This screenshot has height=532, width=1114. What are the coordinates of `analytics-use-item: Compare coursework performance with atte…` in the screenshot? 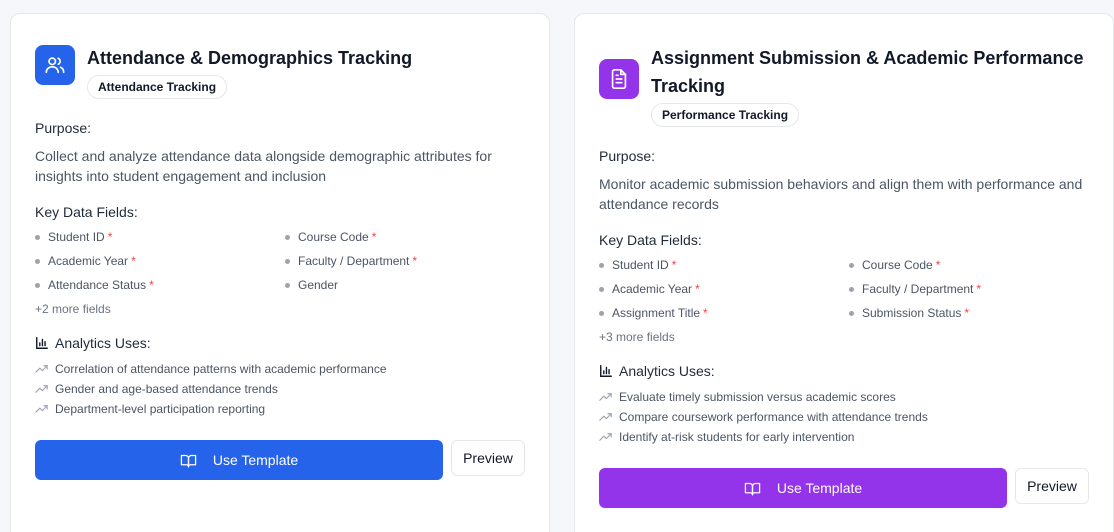 It's located at (763, 417).